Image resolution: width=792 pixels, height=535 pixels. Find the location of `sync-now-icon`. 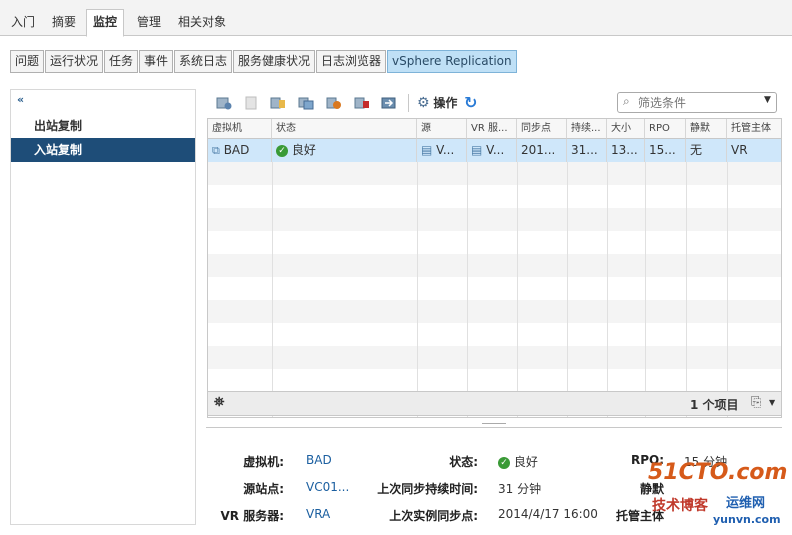

sync-now-icon is located at coordinates (306, 103).